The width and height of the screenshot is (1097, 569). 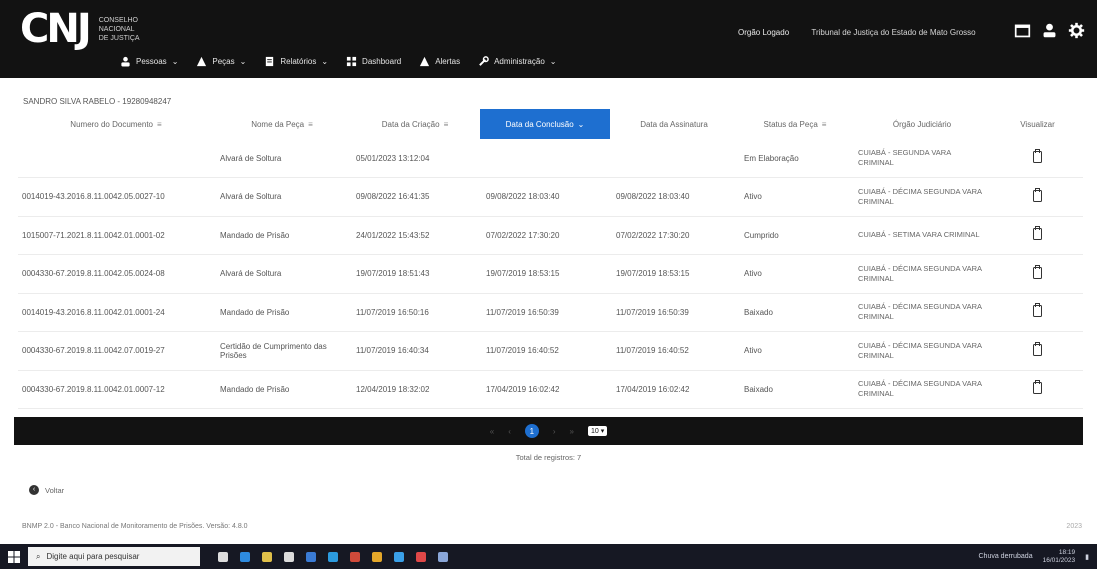 I want to click on next-icon: ›, so click(x=554, y=431).